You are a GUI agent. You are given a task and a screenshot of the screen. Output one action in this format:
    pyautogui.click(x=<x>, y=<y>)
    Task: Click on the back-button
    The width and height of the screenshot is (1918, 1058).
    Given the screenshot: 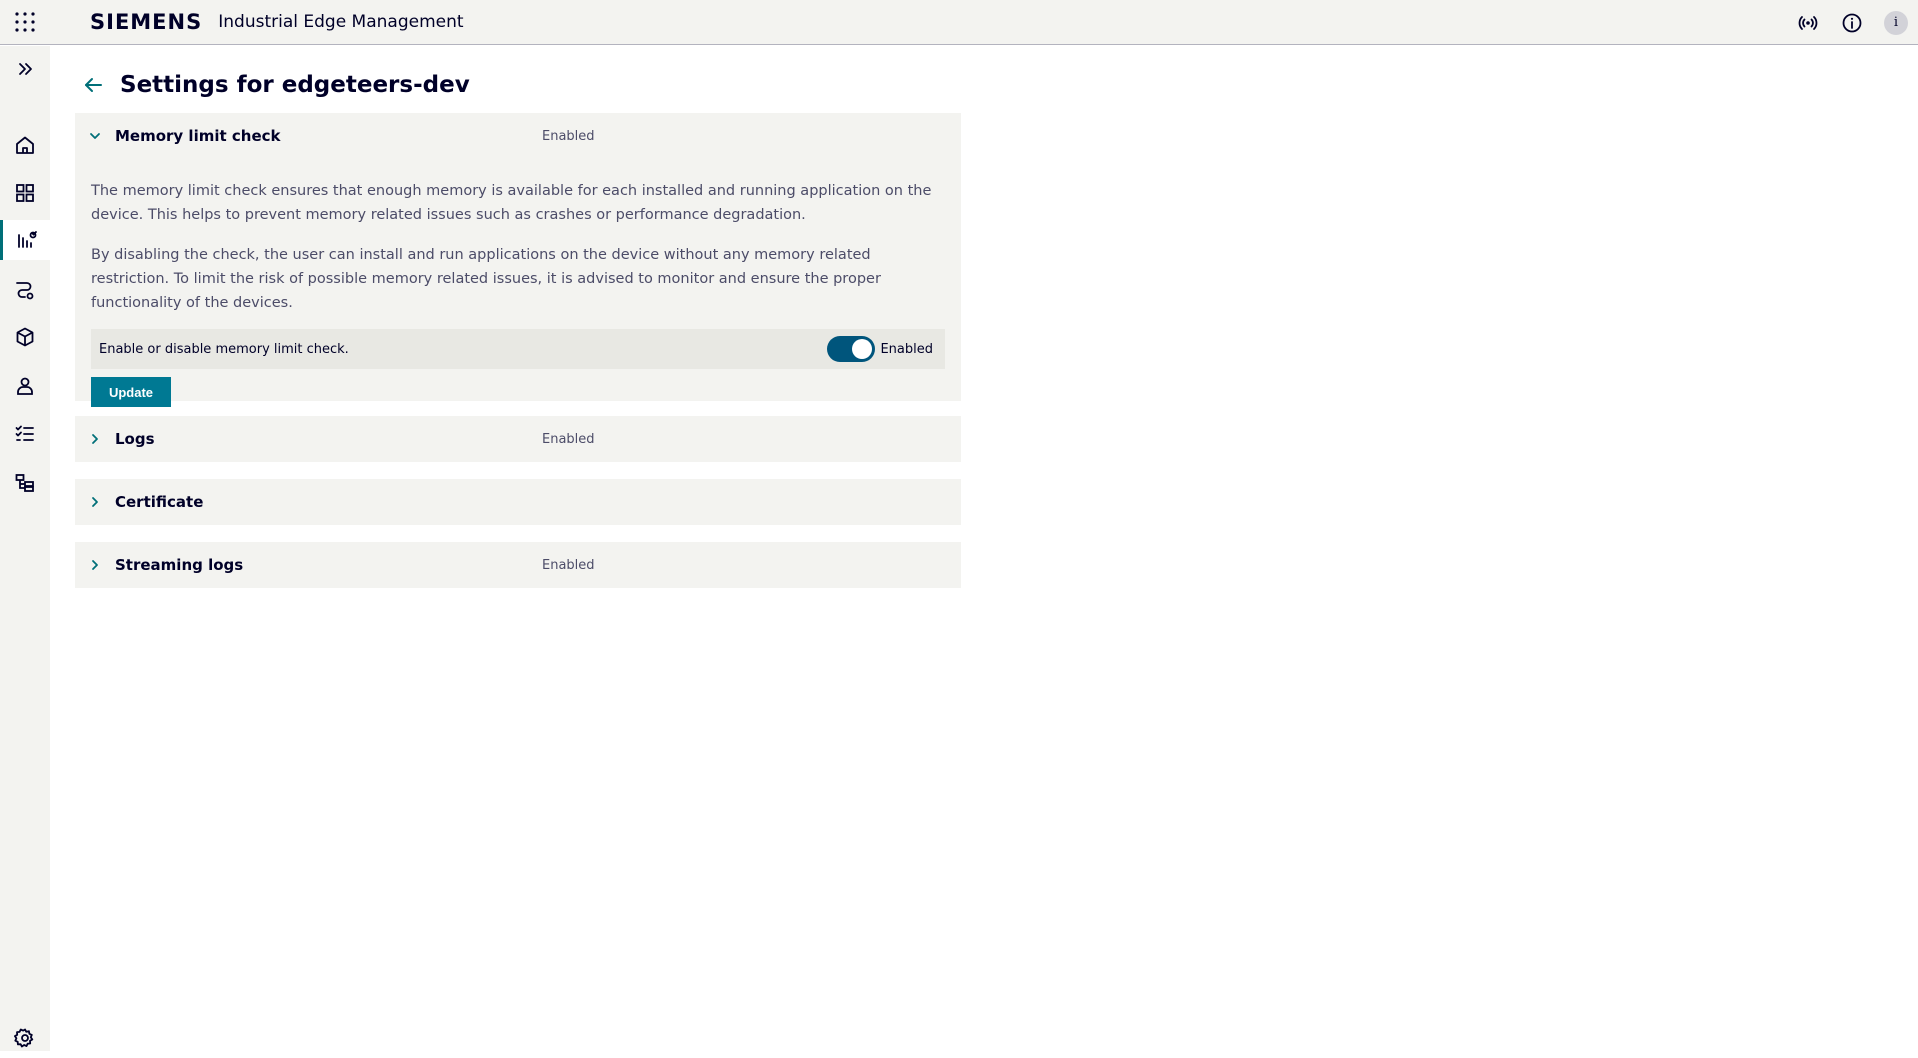 What is the action you would take?
    pyautogui.click(x=93, y=85)
    